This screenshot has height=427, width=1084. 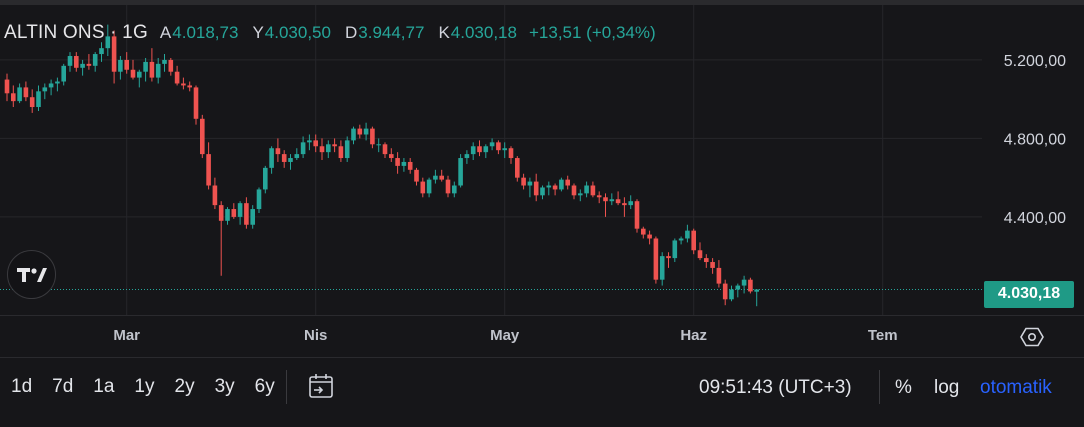 What do you see at coordinates (224, 387) in the screenshot?
I see `range-button-3y: 3y` at bounding box center [224, 387].